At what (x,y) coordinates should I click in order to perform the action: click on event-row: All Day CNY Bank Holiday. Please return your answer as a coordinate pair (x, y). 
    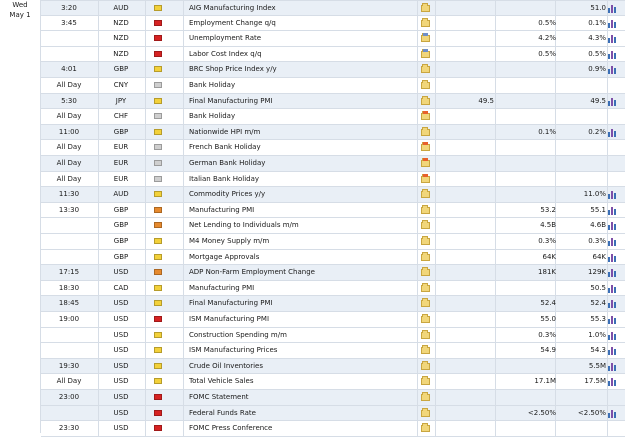
    Looking at the image, I should click on (333, 86).